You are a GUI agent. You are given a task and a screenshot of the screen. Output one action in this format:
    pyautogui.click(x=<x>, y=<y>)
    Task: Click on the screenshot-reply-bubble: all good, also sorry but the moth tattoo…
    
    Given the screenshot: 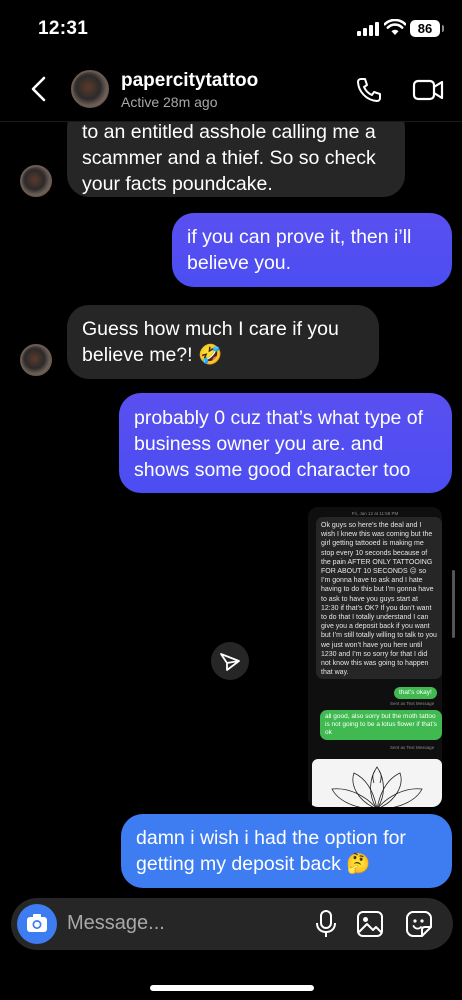 What is the action you would take?
    pyautogui.click(x=381, y=725)
    